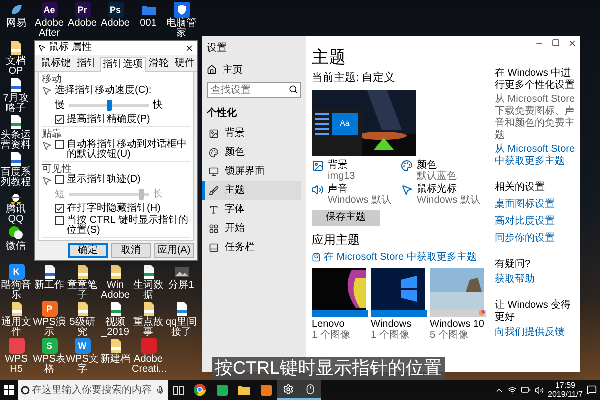  What do you see at coordinates (82, 291) in the screenshot?
I see `icon-label: 童童笔子` at bounding box center [82, 291].